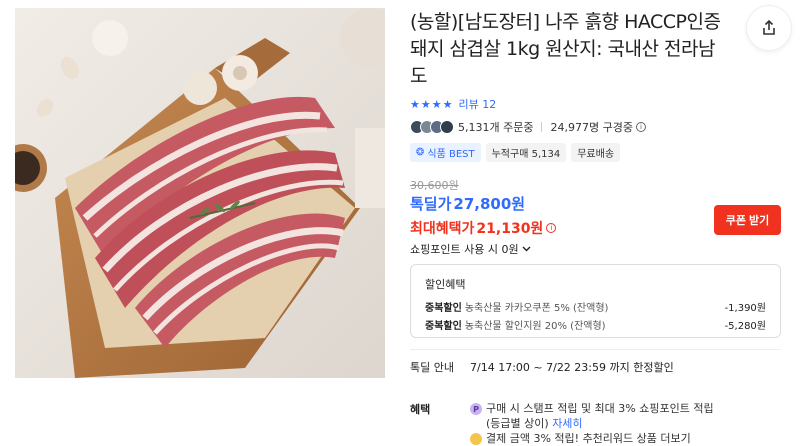  What do you see at coordinates (431, 204) in the screenshot?
I see `deal-price-label: 톡딜가` at bounding box center [431, 204].